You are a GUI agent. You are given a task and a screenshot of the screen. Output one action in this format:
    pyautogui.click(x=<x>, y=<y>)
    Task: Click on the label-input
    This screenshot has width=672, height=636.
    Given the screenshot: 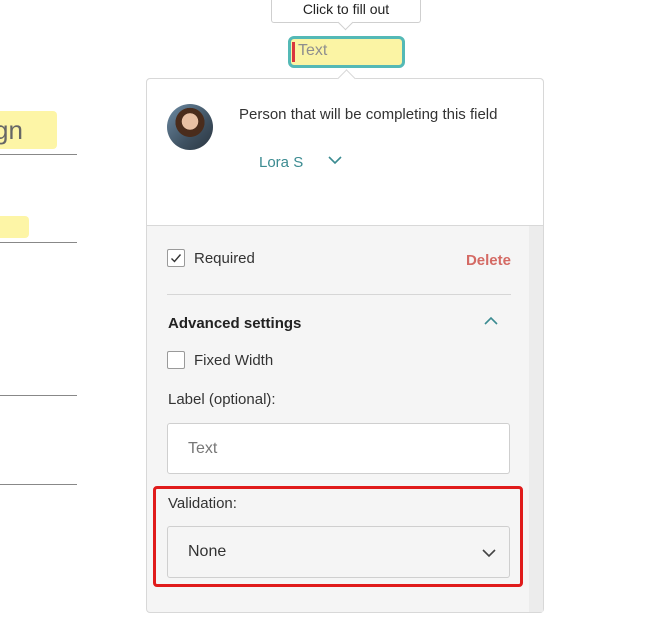 What is the action you would take?
    pyautogui.click(x=338, y=448)
    